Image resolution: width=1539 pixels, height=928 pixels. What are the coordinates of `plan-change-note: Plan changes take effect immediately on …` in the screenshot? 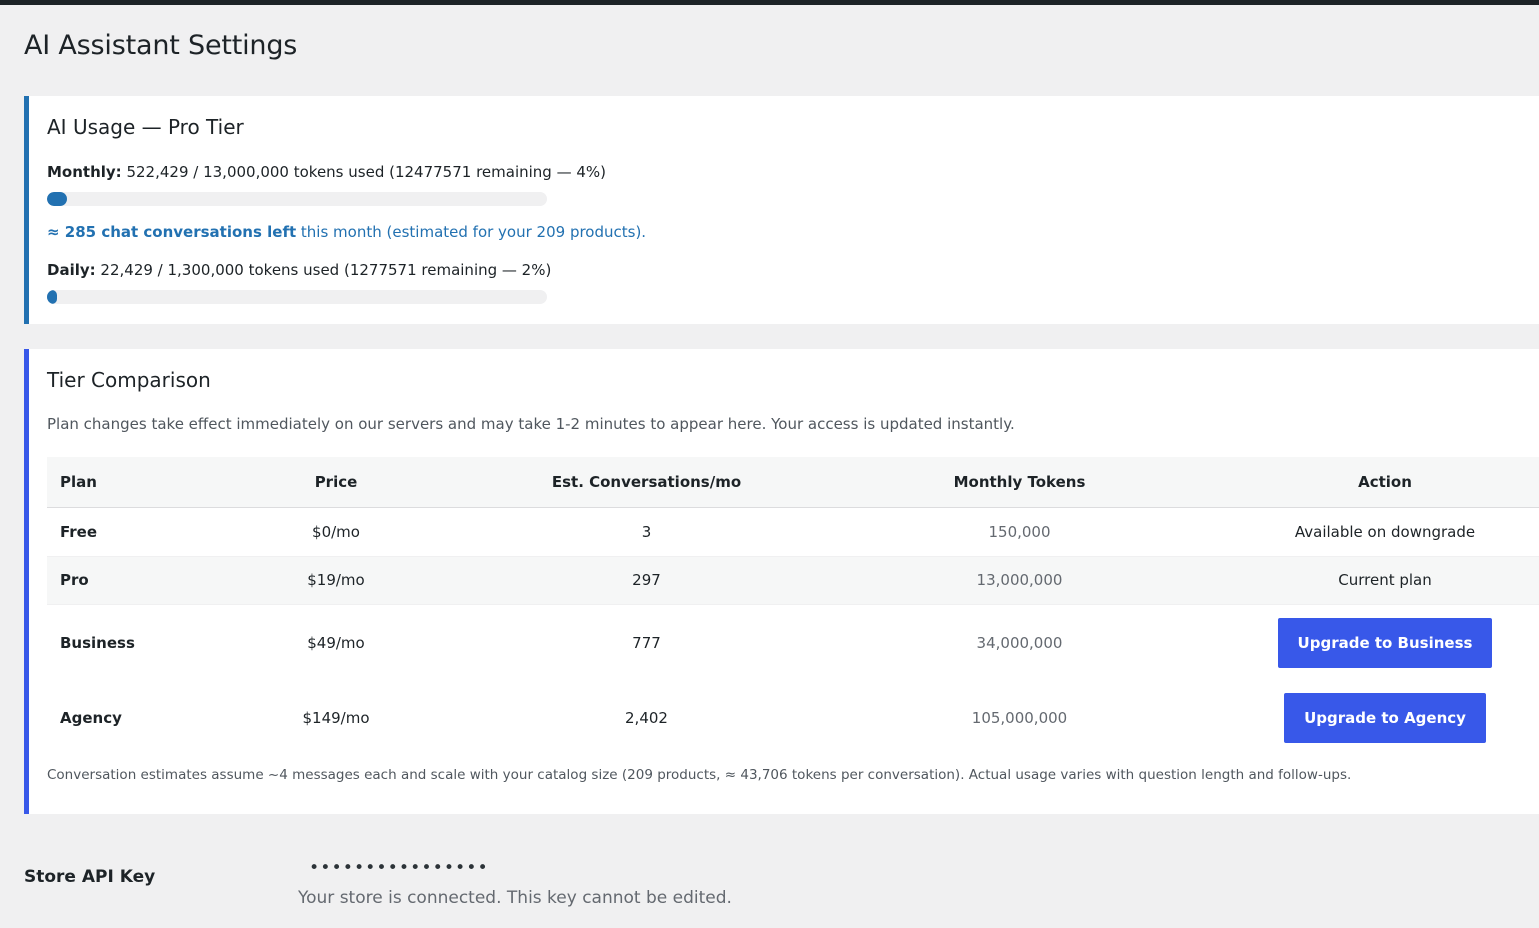 It's located at (531, 424).